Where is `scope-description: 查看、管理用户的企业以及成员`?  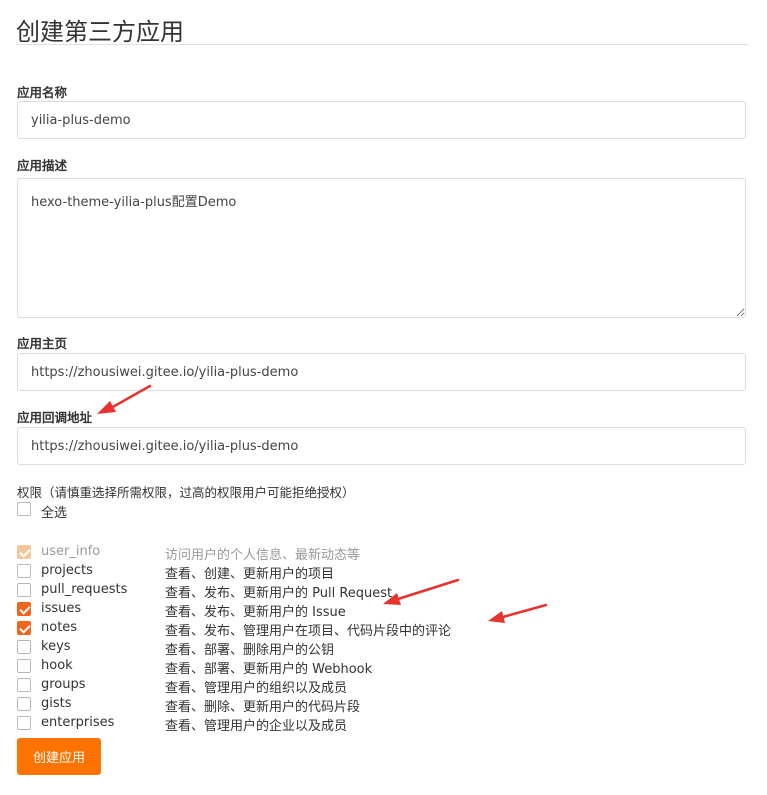
scope-description: 查看、管理用户的企业以及成员 is located at coordinates (256, 726).